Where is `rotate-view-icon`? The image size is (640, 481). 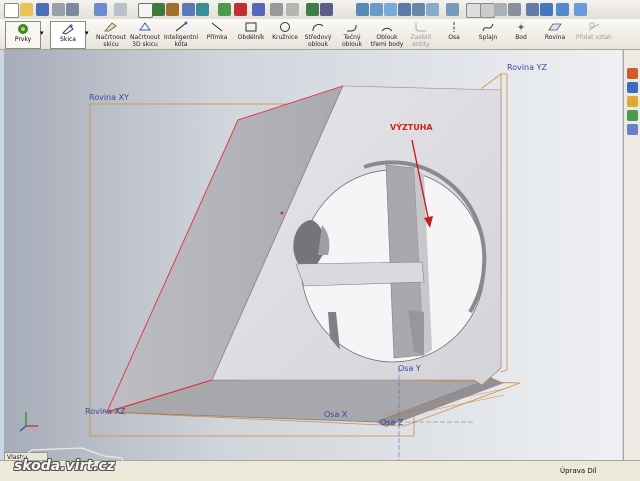
rotate-view-icon is located at coordinates (418, 9).